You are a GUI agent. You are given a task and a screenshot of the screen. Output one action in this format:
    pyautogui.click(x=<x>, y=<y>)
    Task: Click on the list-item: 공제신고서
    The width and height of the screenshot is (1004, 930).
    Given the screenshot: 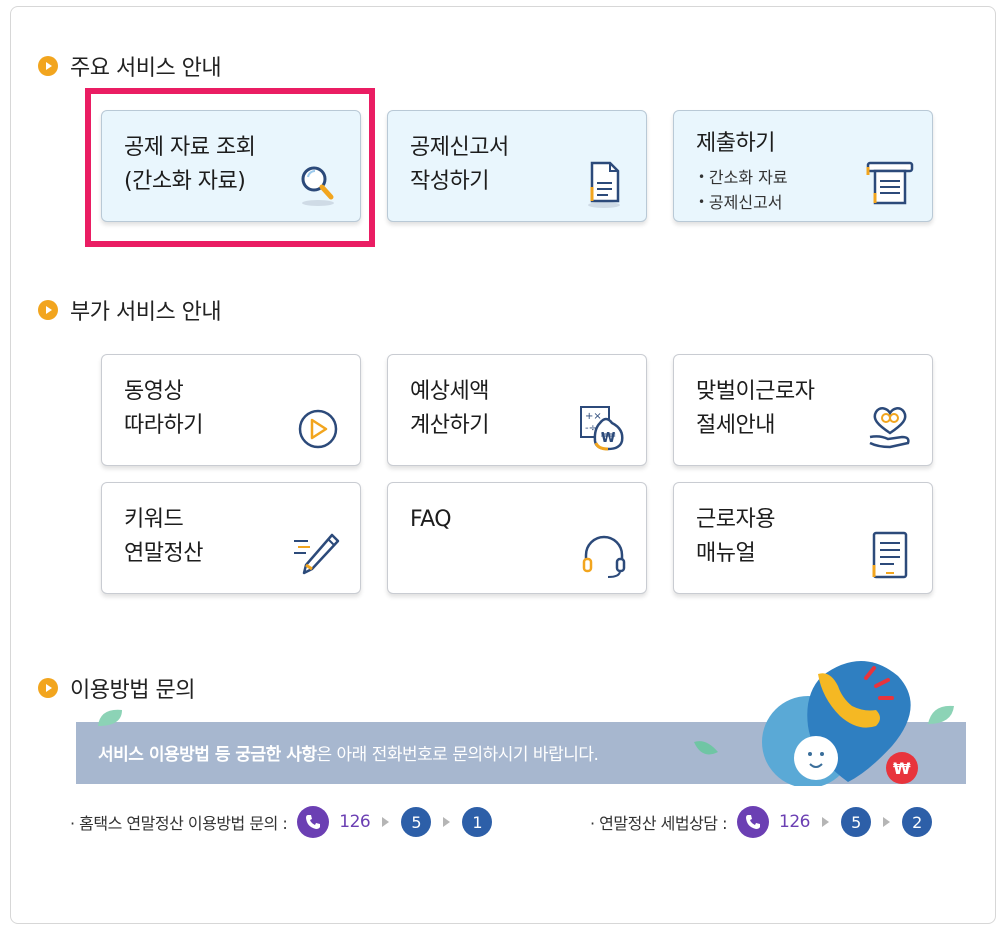 What is the action you would take?
    pyautogui.click(x=743, y=202)
    